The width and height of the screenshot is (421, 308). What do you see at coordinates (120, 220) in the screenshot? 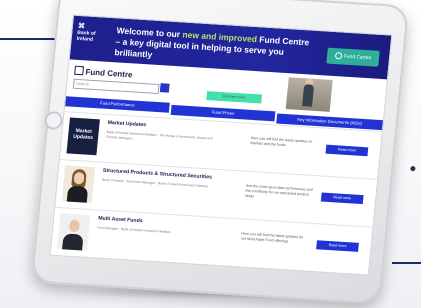
I see `row-title: Multi Asset Funds` at bounding box center [120, 220].